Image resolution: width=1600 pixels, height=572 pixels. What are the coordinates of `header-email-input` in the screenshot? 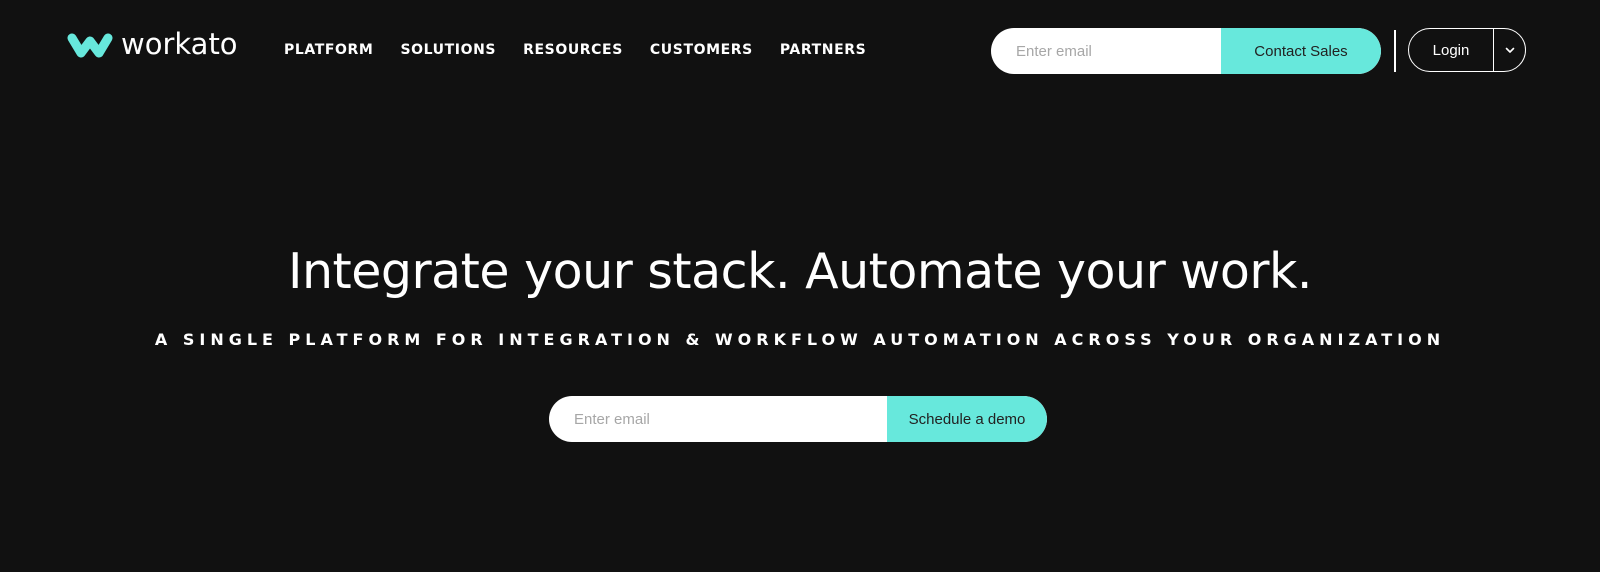 It's located at (1106, 51).